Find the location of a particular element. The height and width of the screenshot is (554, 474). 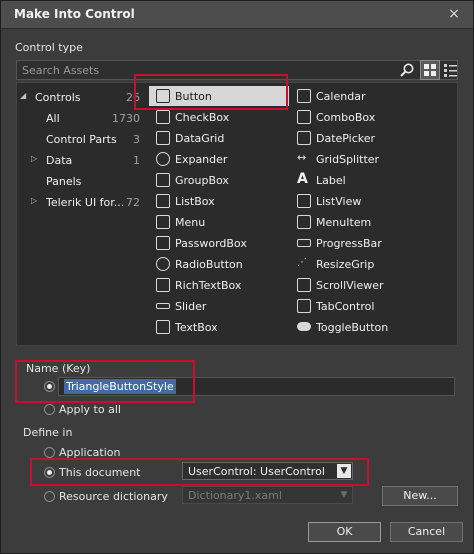

chevron-down-icon: ▼ is located at coordinates (344, 495).